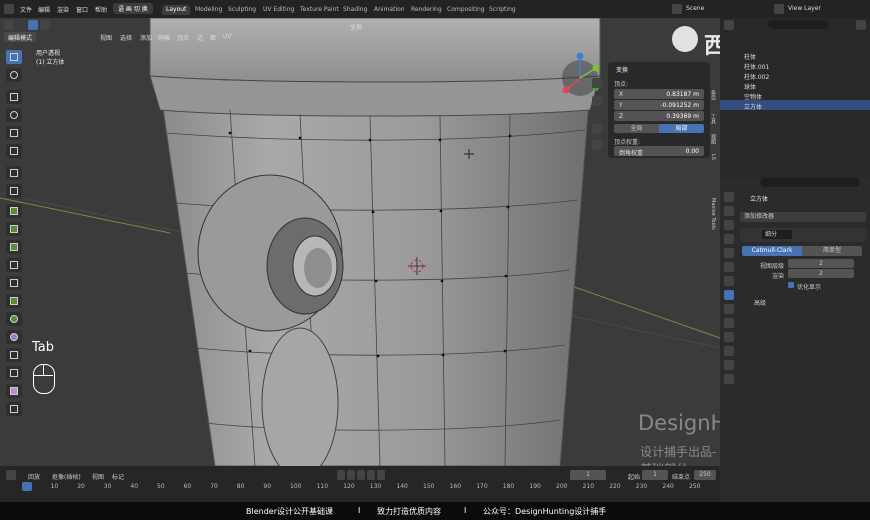 The height and width of the screenshot is (520, 870). What do you see at coordinates (26, 9) in the screenshot?
I see `menu-file: 文件` at bounding box center [26, 9].